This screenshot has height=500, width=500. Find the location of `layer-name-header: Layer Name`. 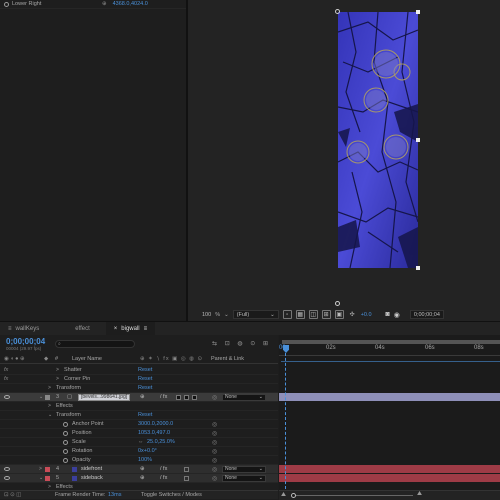

layer-name-header: Layer Name is located at coordinates (87, 359).